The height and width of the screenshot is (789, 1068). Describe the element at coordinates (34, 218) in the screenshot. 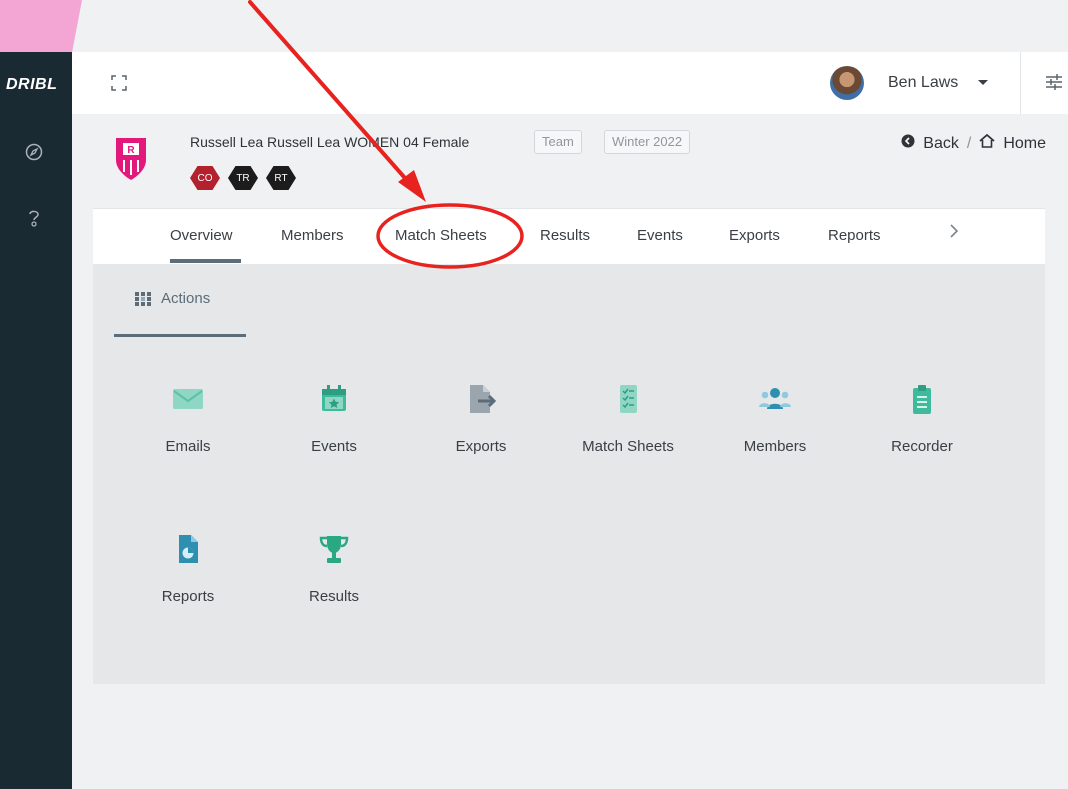

I see `help-icon` at that location.